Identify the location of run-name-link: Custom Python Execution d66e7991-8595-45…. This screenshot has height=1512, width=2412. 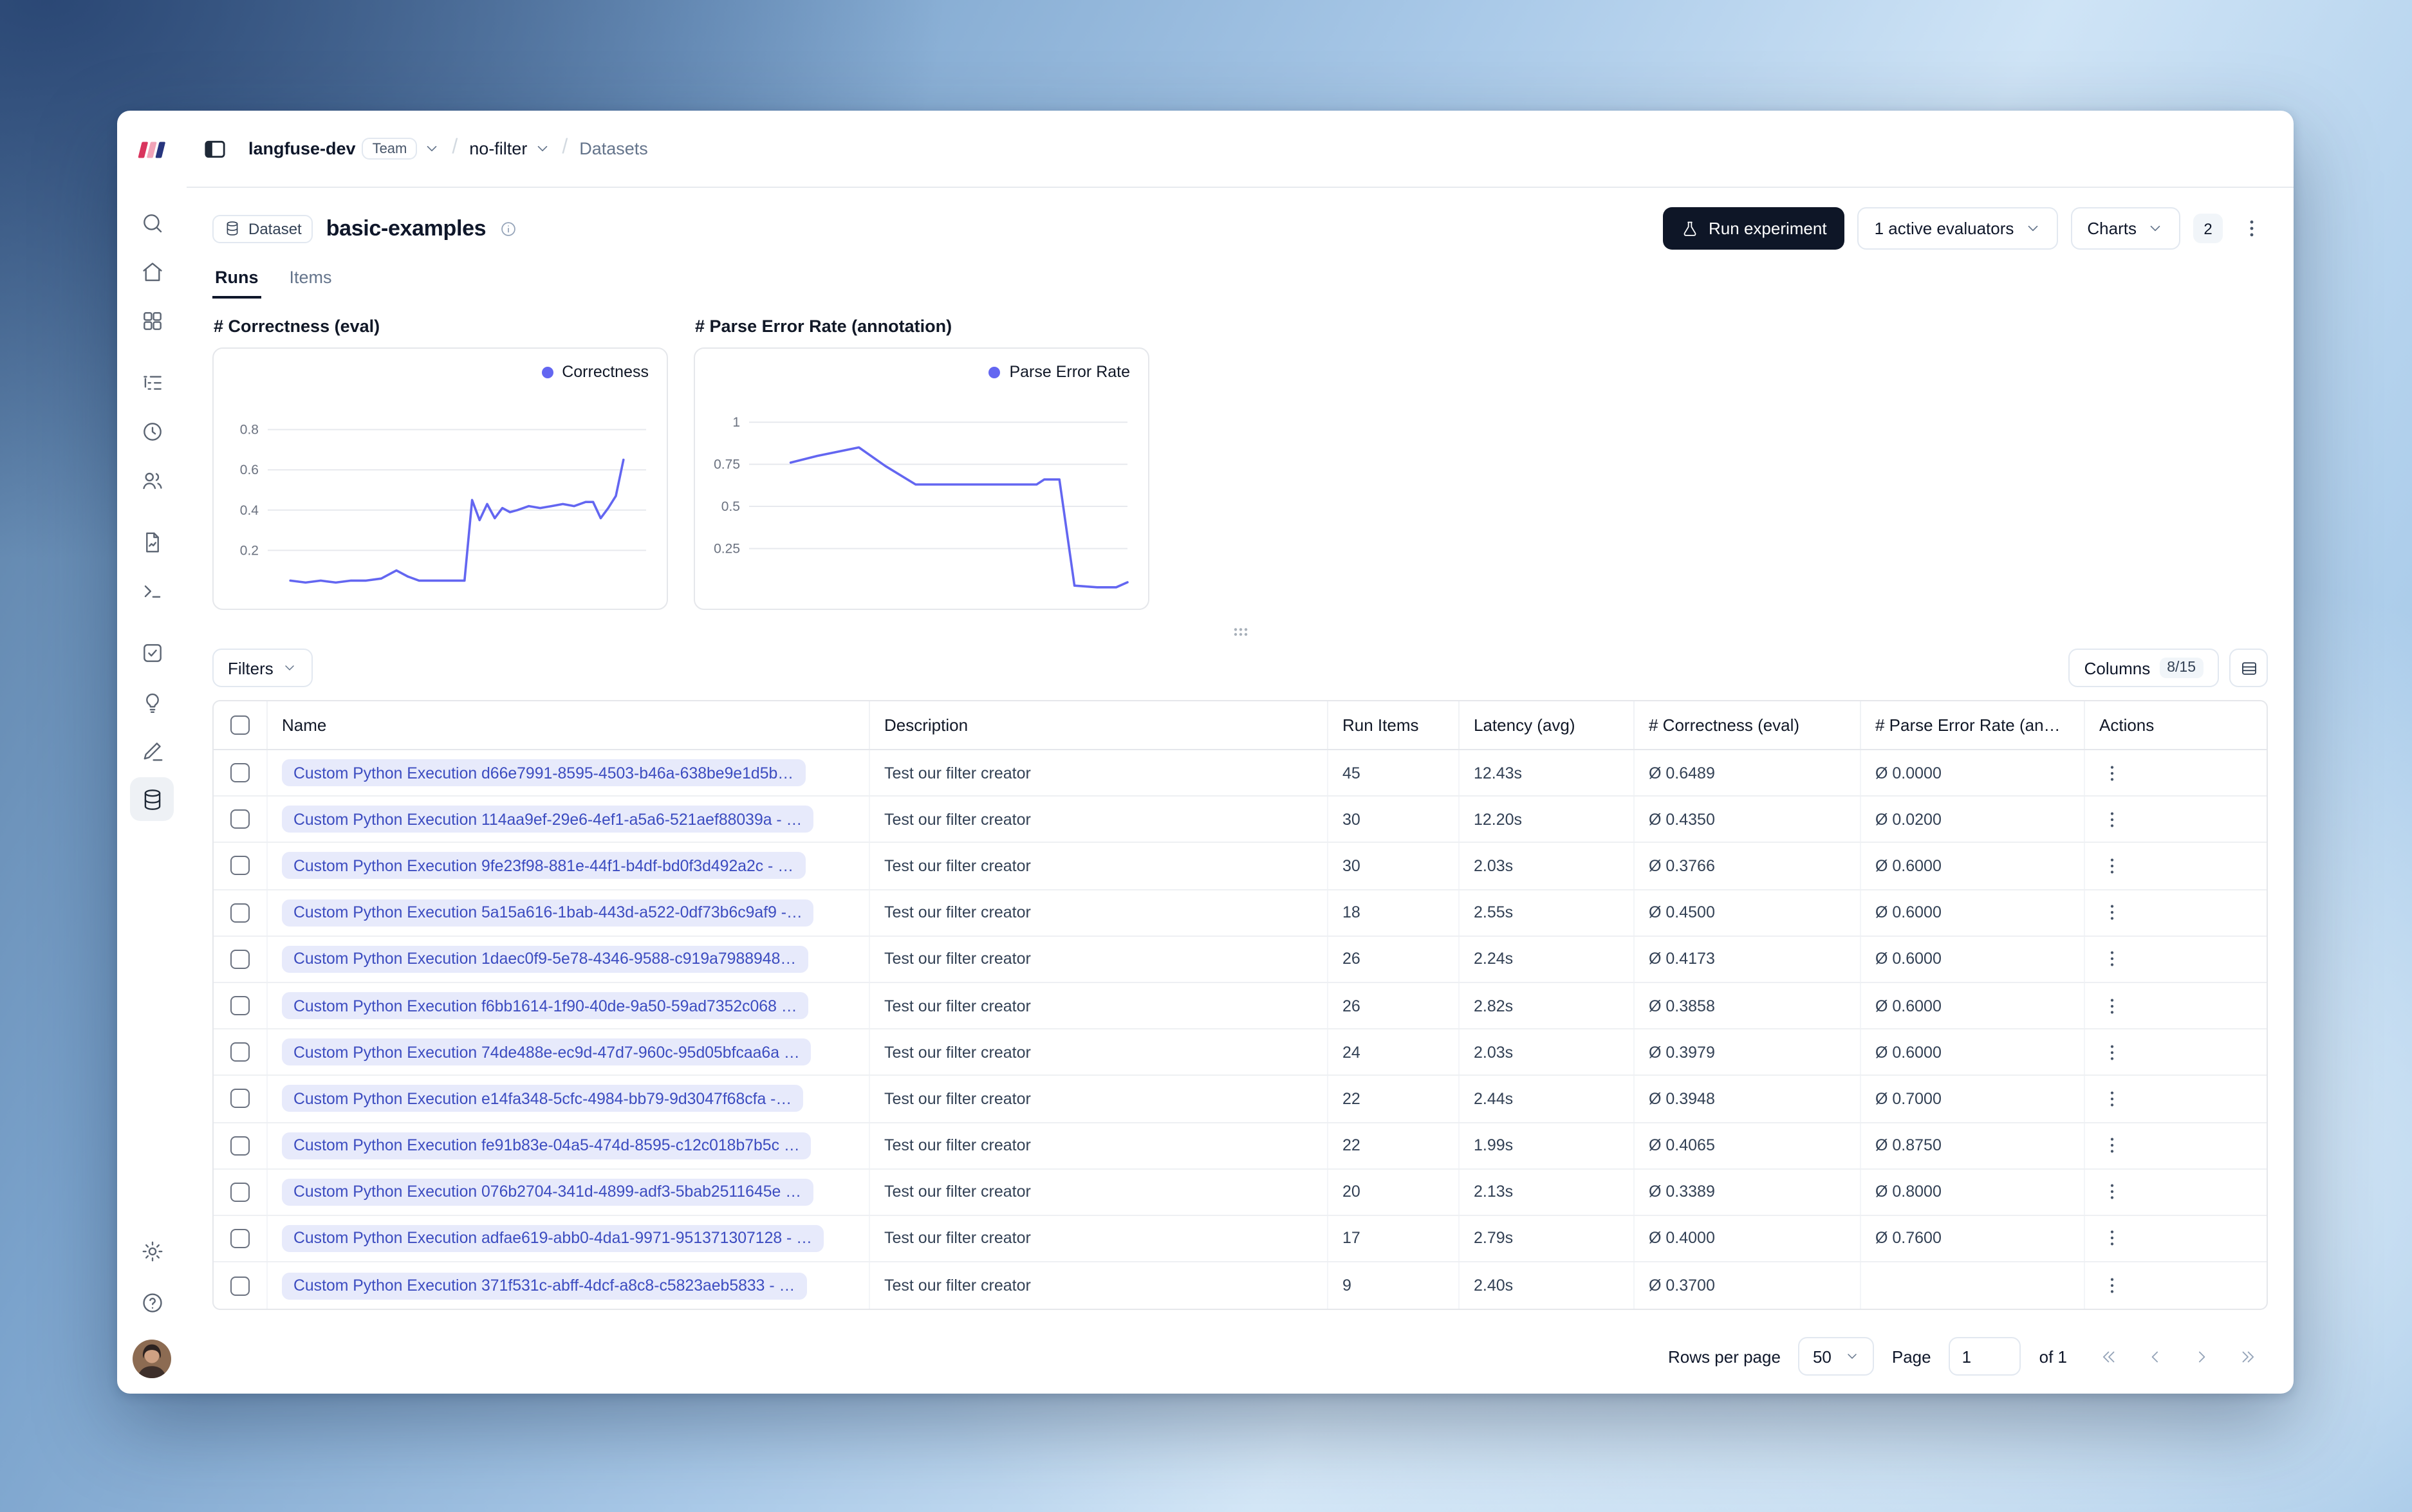
(544, 773).